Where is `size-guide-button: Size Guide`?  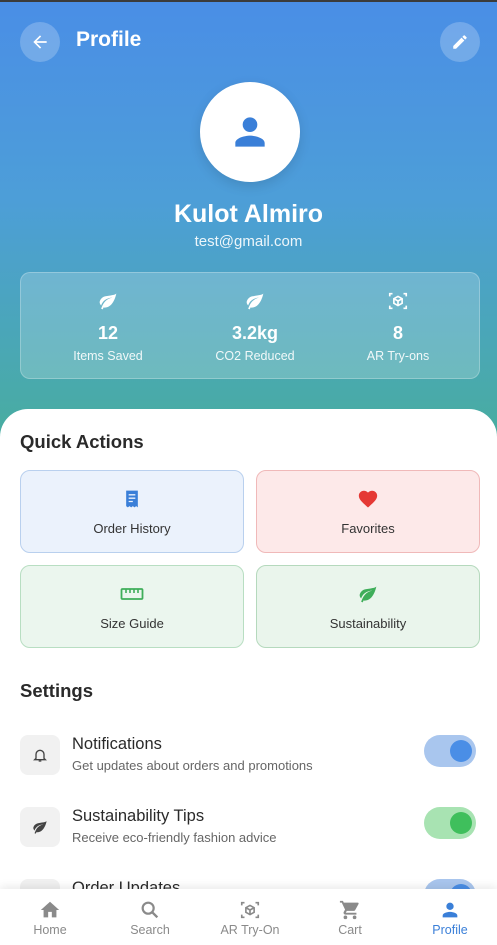
size-guide-button: Size Guide is located at coordinates (132, 606).